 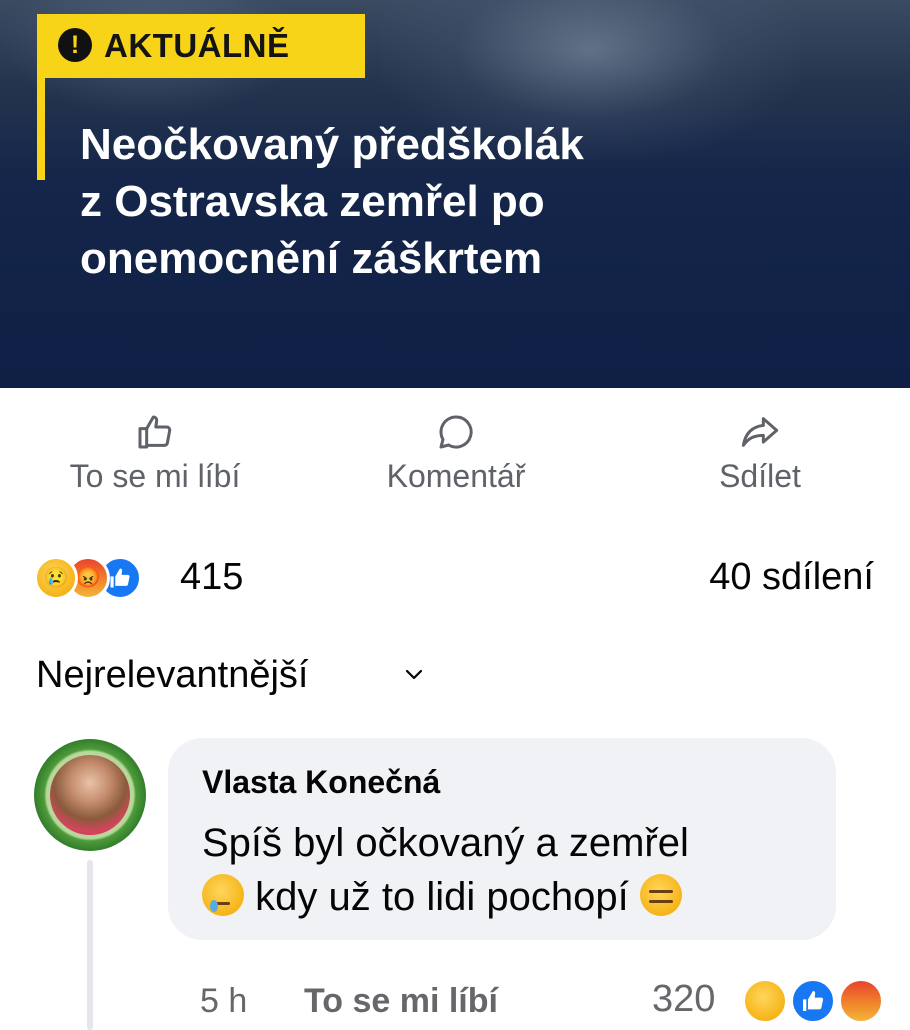 What do you see at coordinates (813, 1001) in the screenshot?
I see `like-emoji-icon` at bounding box center [813, 1001].